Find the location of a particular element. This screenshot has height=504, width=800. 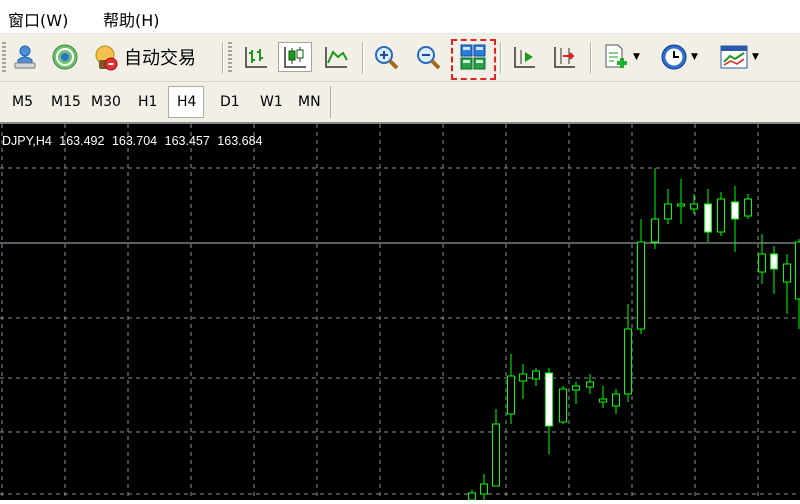

chart-info-line: DJPY,H4 163.492 163.704 163.457 163.684 is located at coordinates (134, 141).